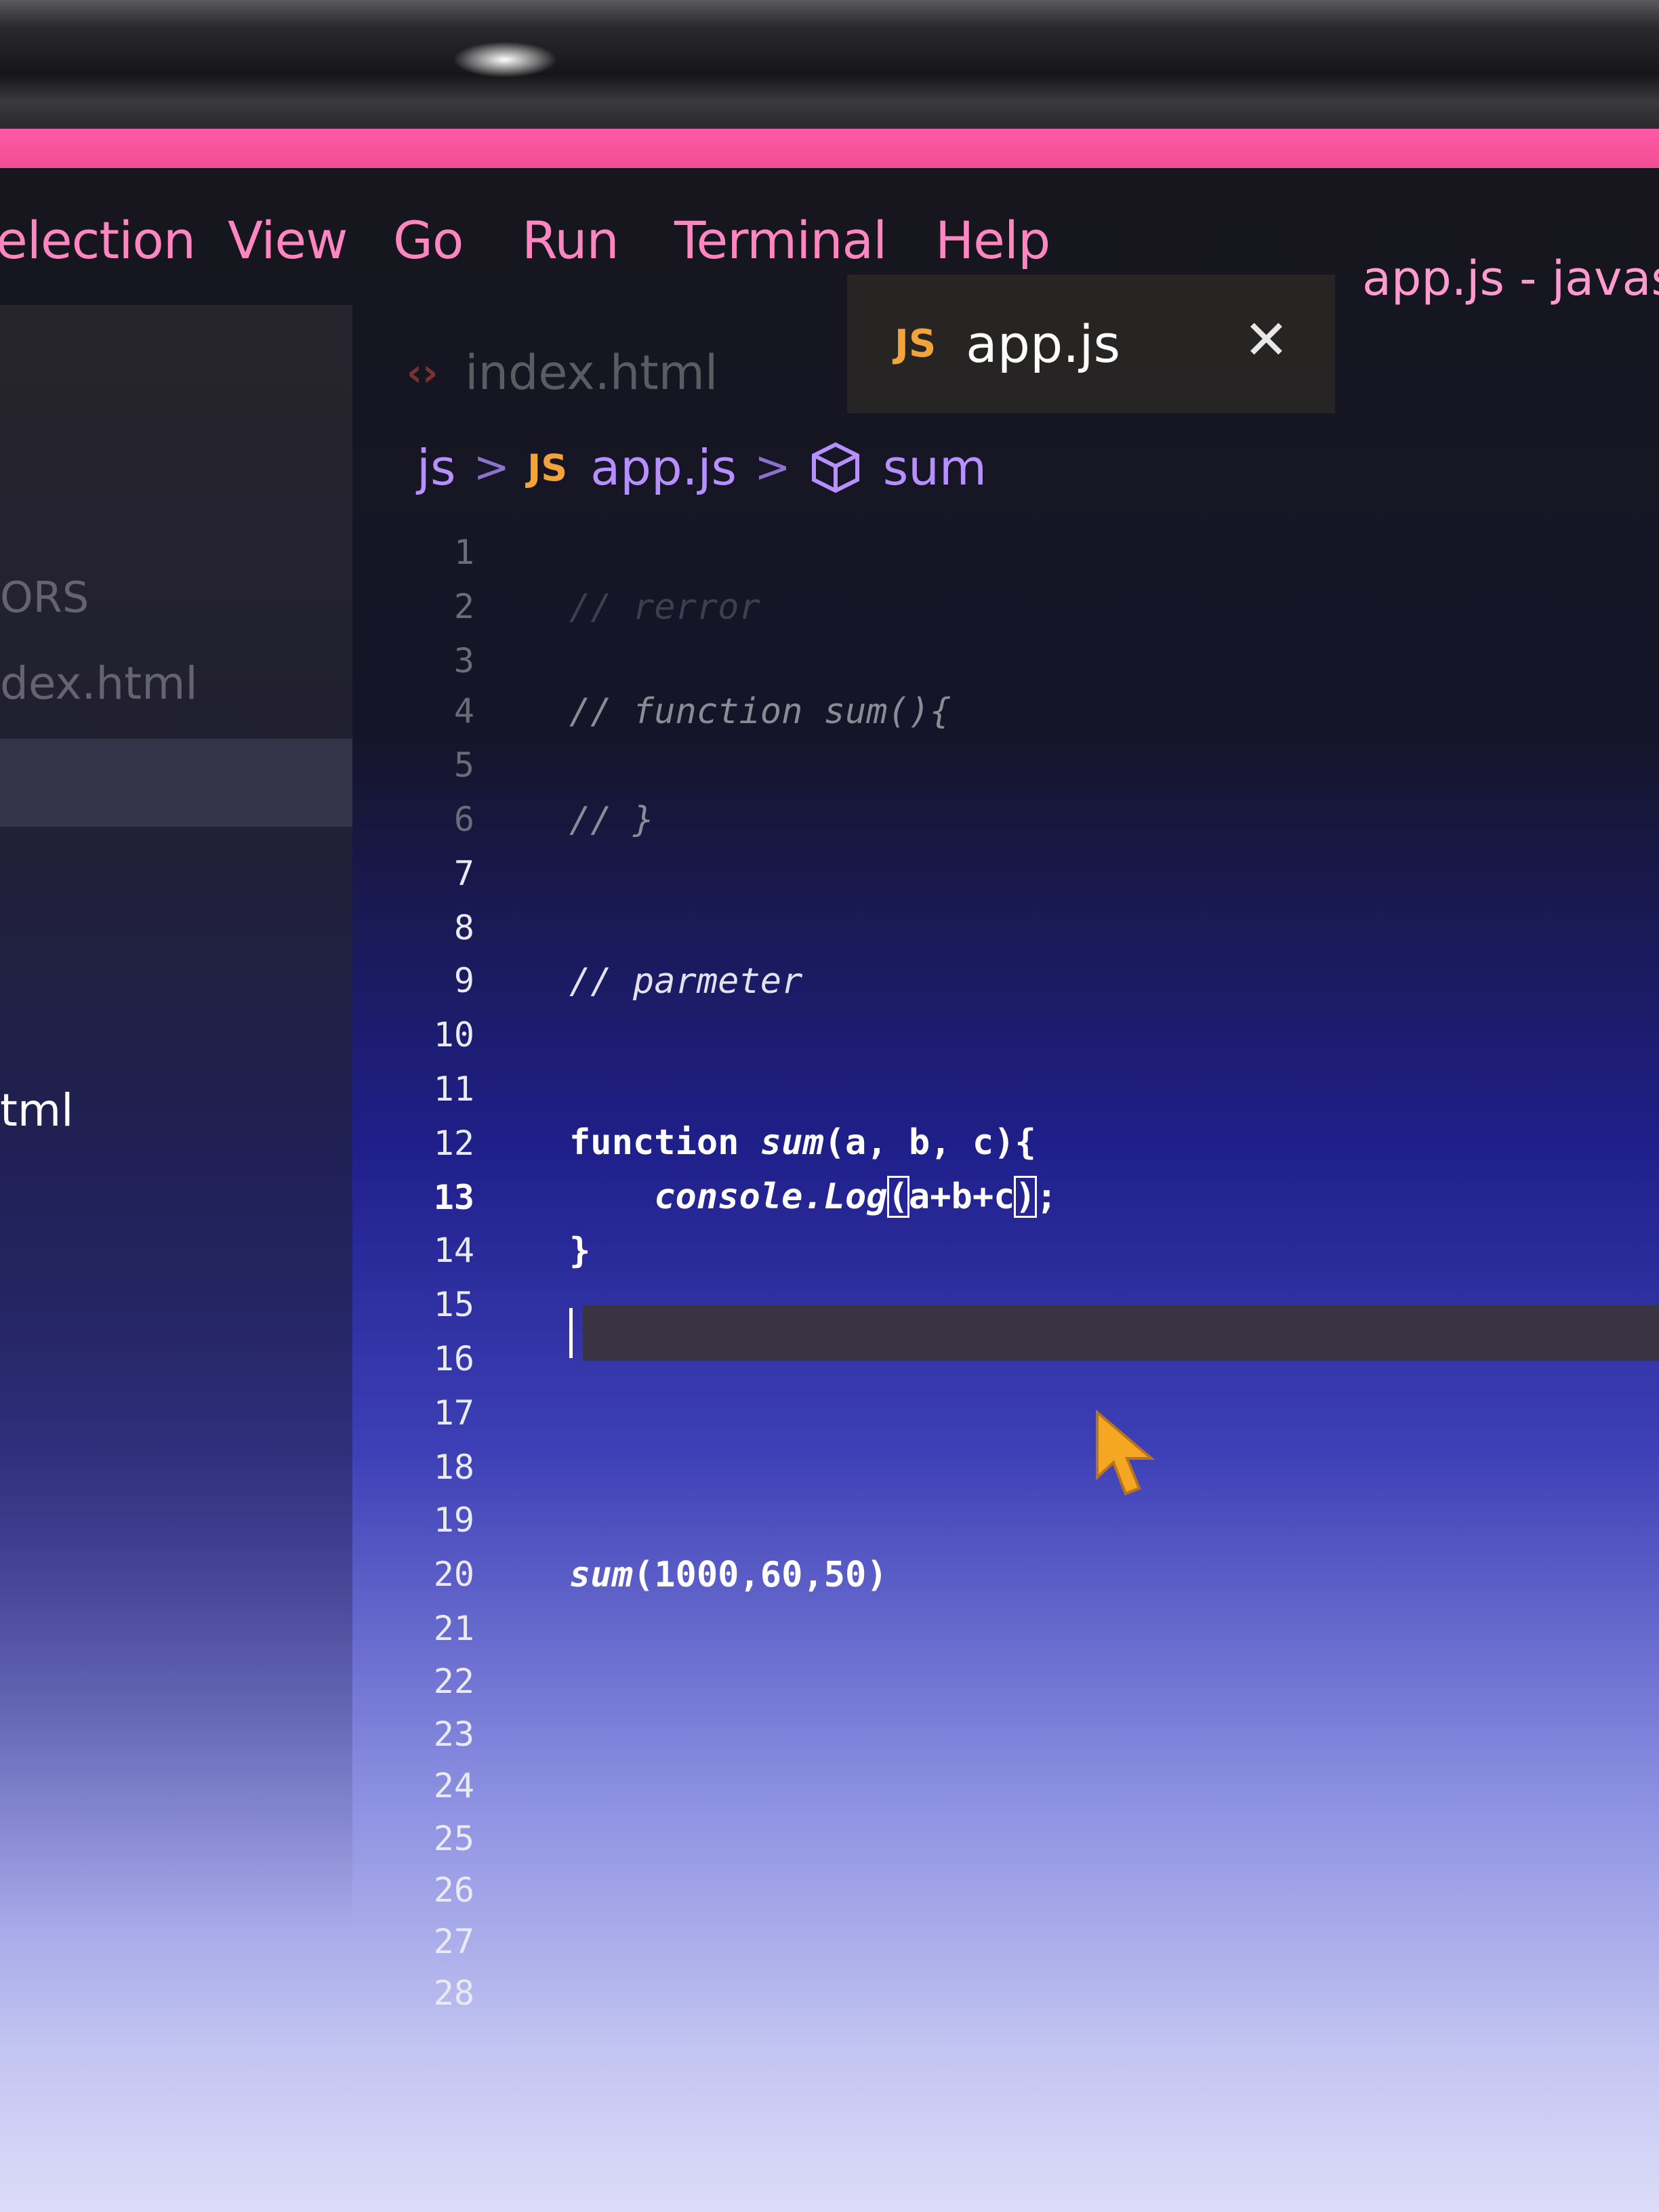 Image resolution: width=1659 pixels, height=2212 pixels. What do you see at coordinates (463, 606) in the screenshot?
I see `line-number: 2` at bounding box center [463, 606].